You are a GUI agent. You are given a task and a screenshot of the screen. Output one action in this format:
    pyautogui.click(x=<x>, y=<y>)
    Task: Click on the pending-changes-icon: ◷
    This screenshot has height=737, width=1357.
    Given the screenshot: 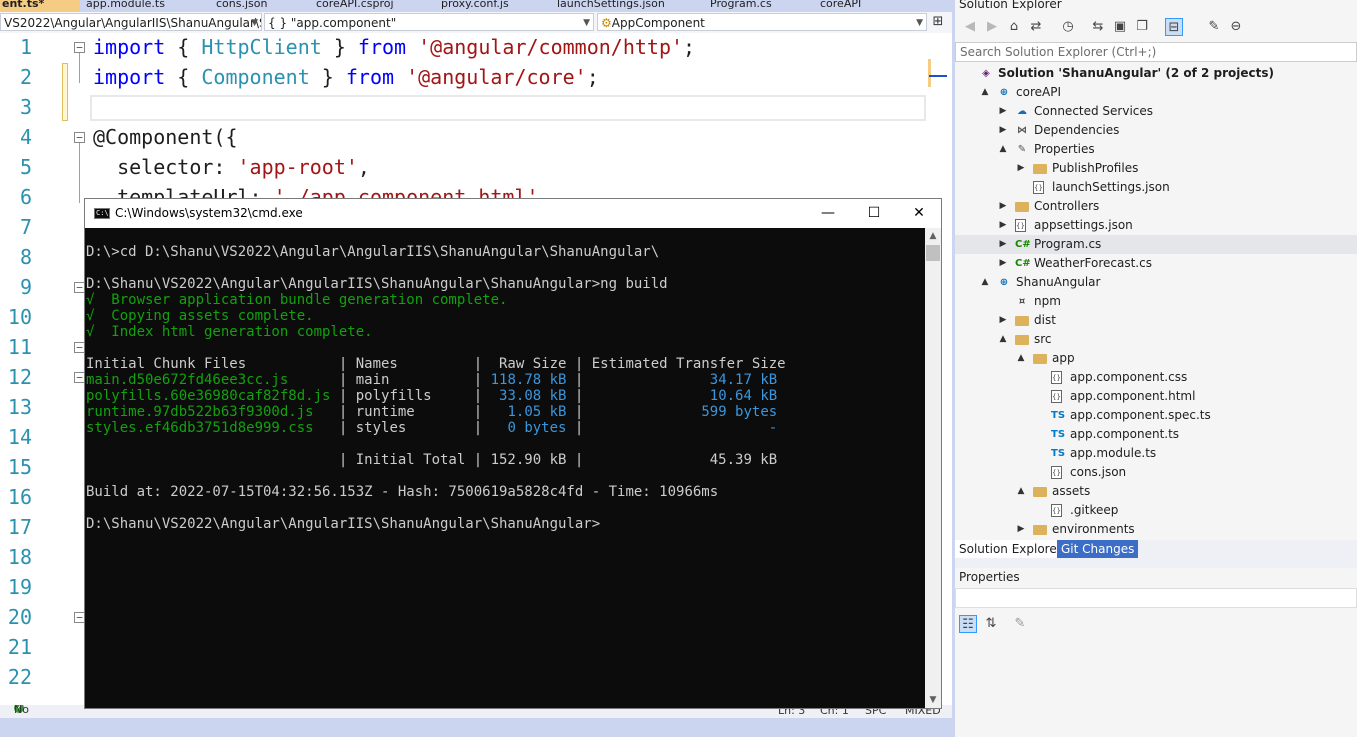 What is the action you would take?
    pyautogui.click(x=1068, y=27)
    